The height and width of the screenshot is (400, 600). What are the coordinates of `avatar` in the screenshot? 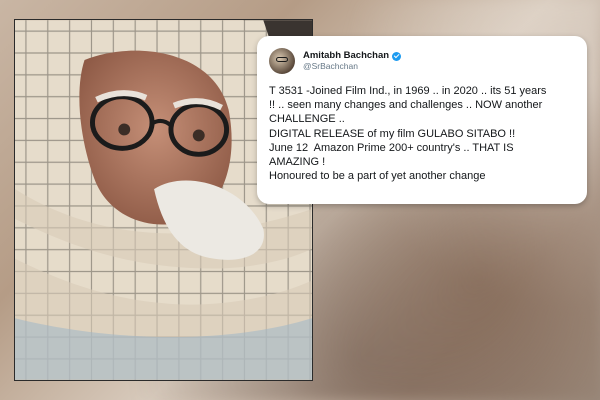 It's located at (282, 61).